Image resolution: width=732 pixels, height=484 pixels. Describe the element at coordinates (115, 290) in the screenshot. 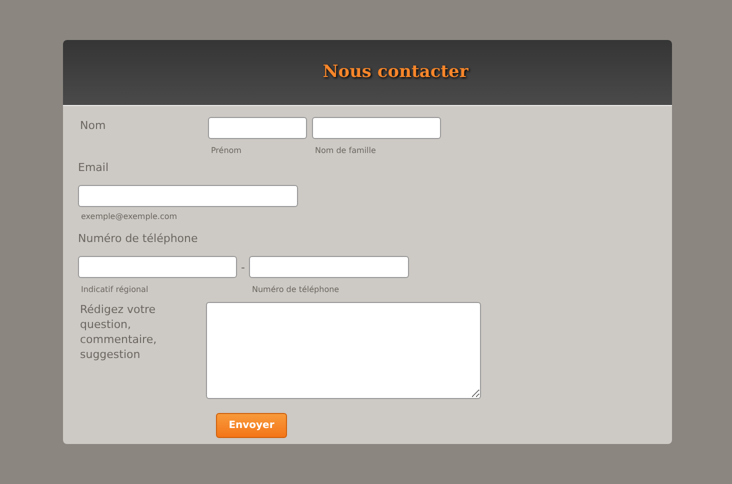

I see `field-hint: Indicatif régional` at that location.